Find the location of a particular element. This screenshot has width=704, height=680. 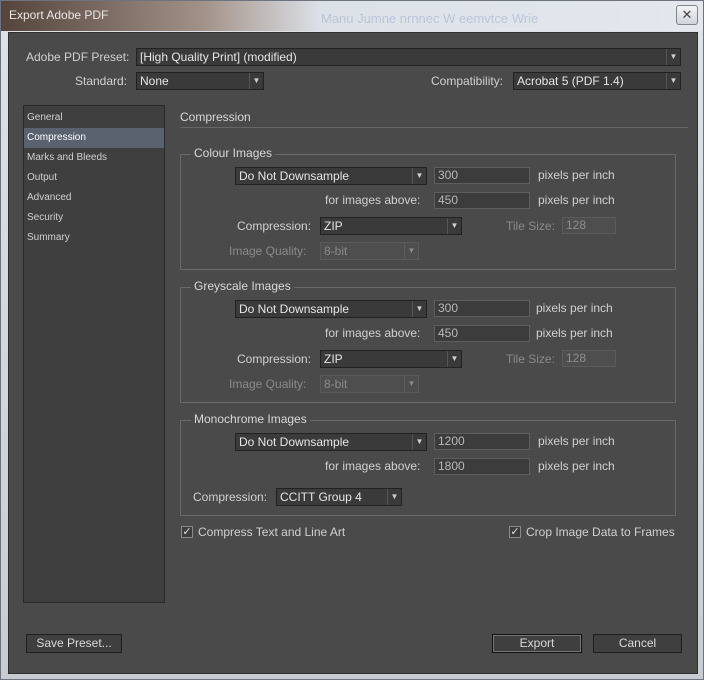

sidebar-item-advanced: Advanced is located at coordinates (94, 198).